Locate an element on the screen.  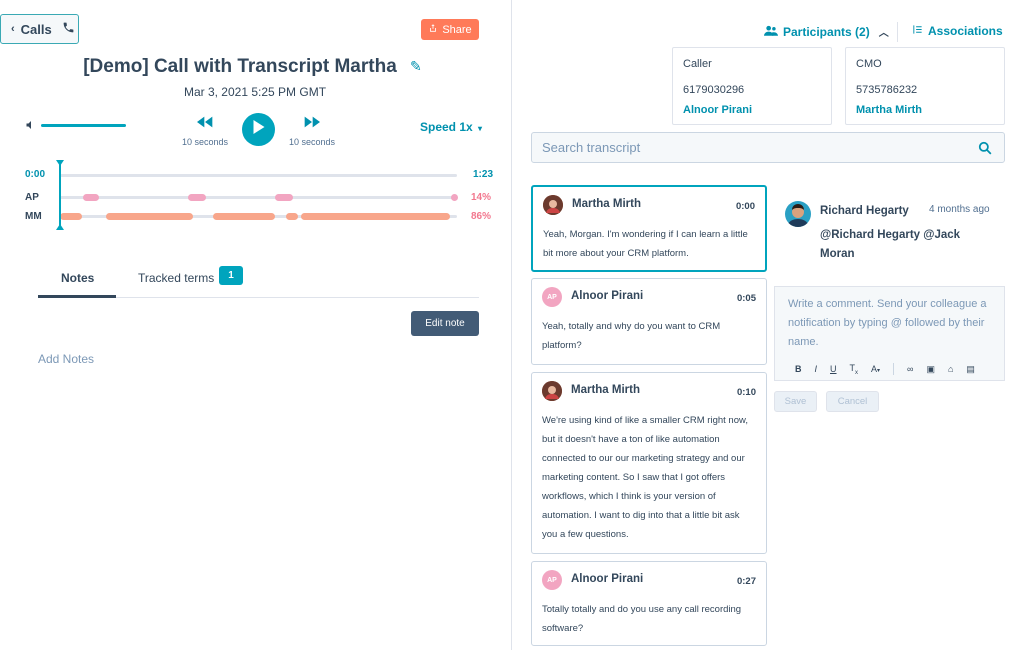
image-icon: ▣ is located at coordinates (930, 369).